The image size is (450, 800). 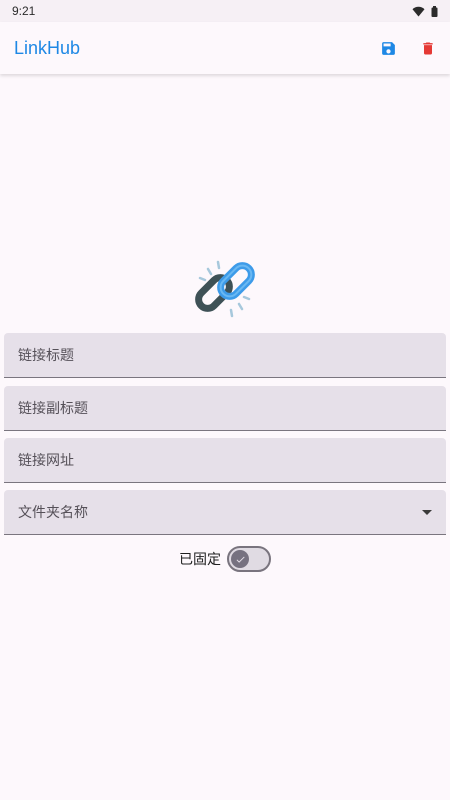 I want to click on delete-button, so click(x=428, y=48).